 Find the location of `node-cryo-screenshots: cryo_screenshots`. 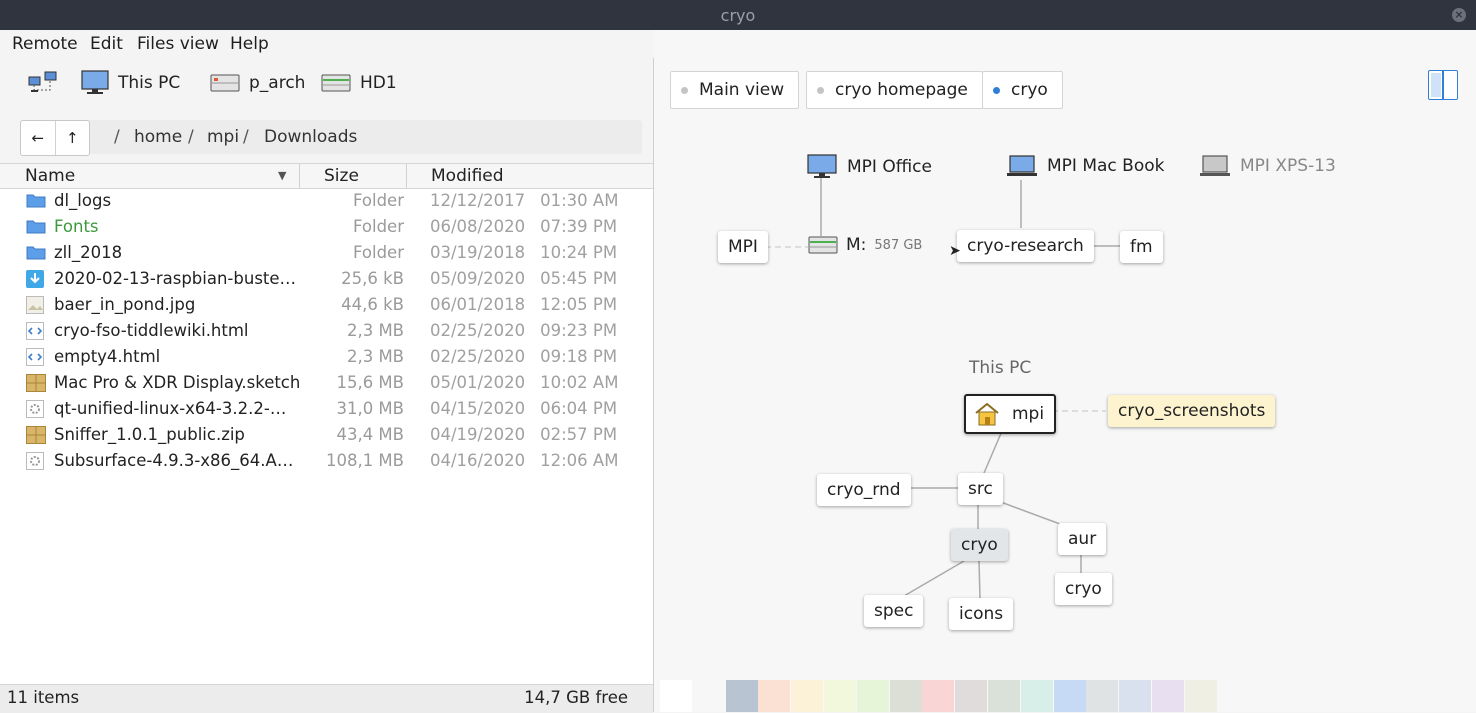

node-cryo-screenshots: cryo_screenshots is located at coordinates (1192, 411).